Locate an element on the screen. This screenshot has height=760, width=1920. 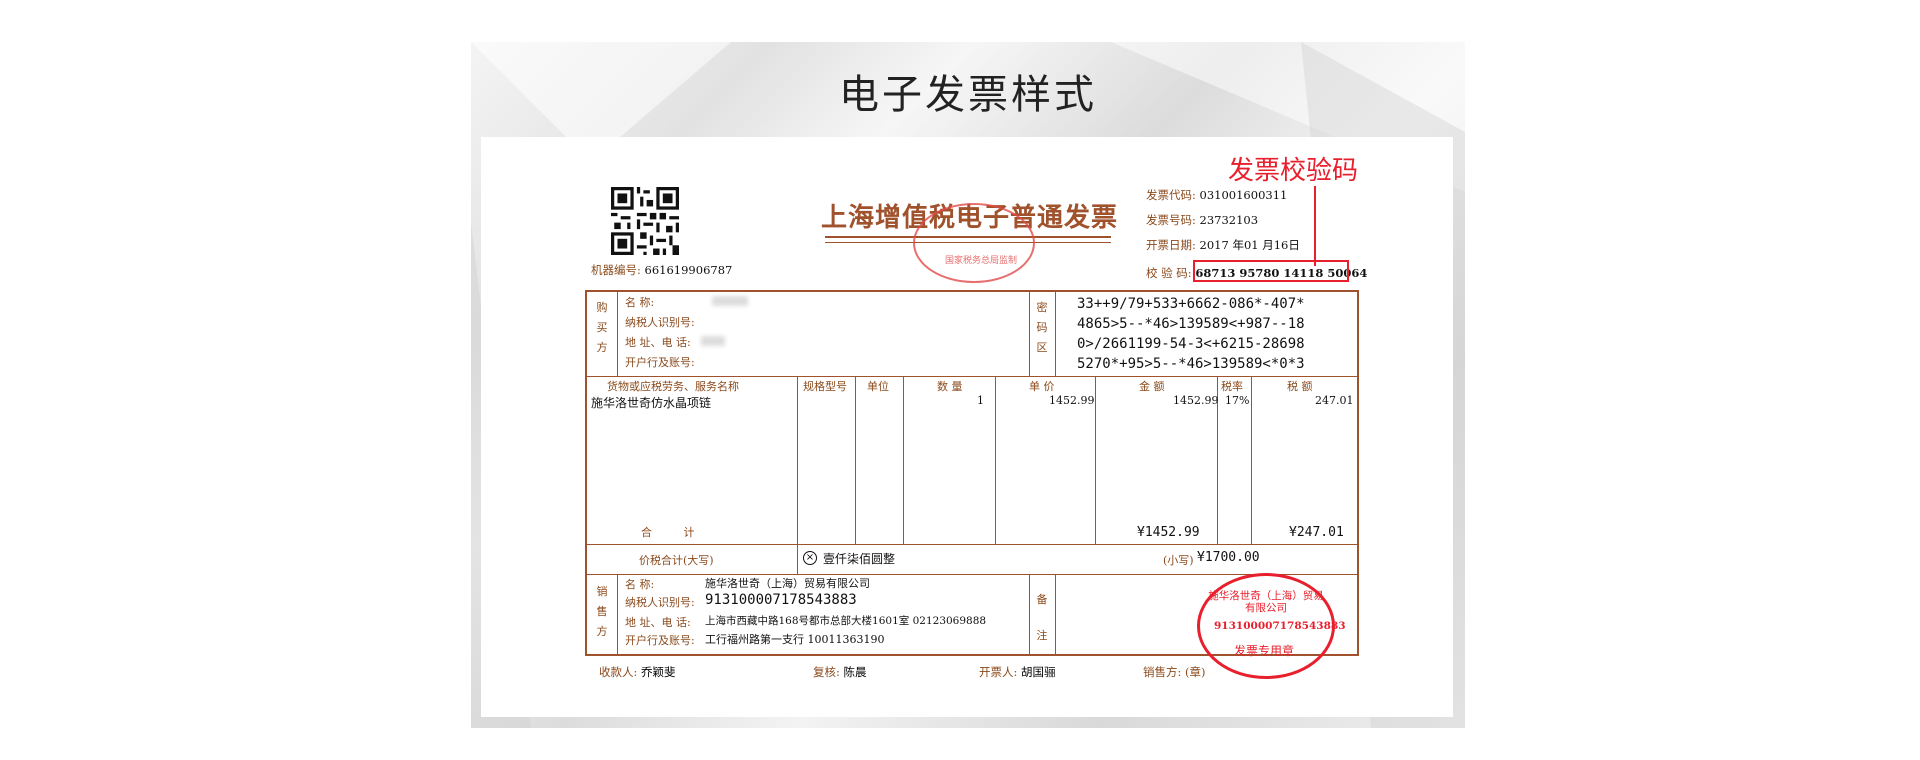
buyer-bank-label: 开户行及账号: is located at coordinates (660, 362).